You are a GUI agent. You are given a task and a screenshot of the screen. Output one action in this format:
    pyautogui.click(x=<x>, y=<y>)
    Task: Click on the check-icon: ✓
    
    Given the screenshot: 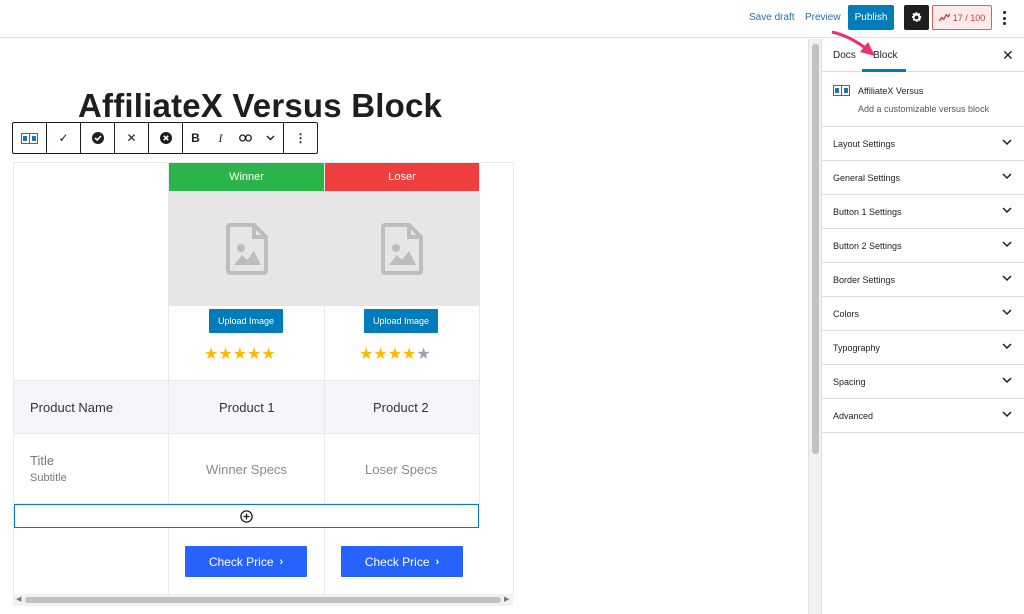 What is the action you would take?
    pyautogui.click(x=63, y=138)
    